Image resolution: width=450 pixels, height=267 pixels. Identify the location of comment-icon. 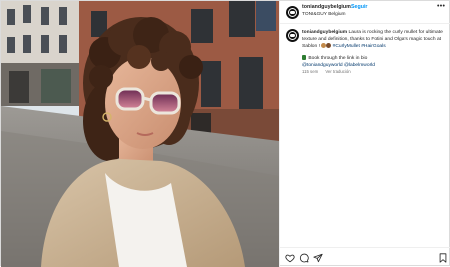
(304, 258).